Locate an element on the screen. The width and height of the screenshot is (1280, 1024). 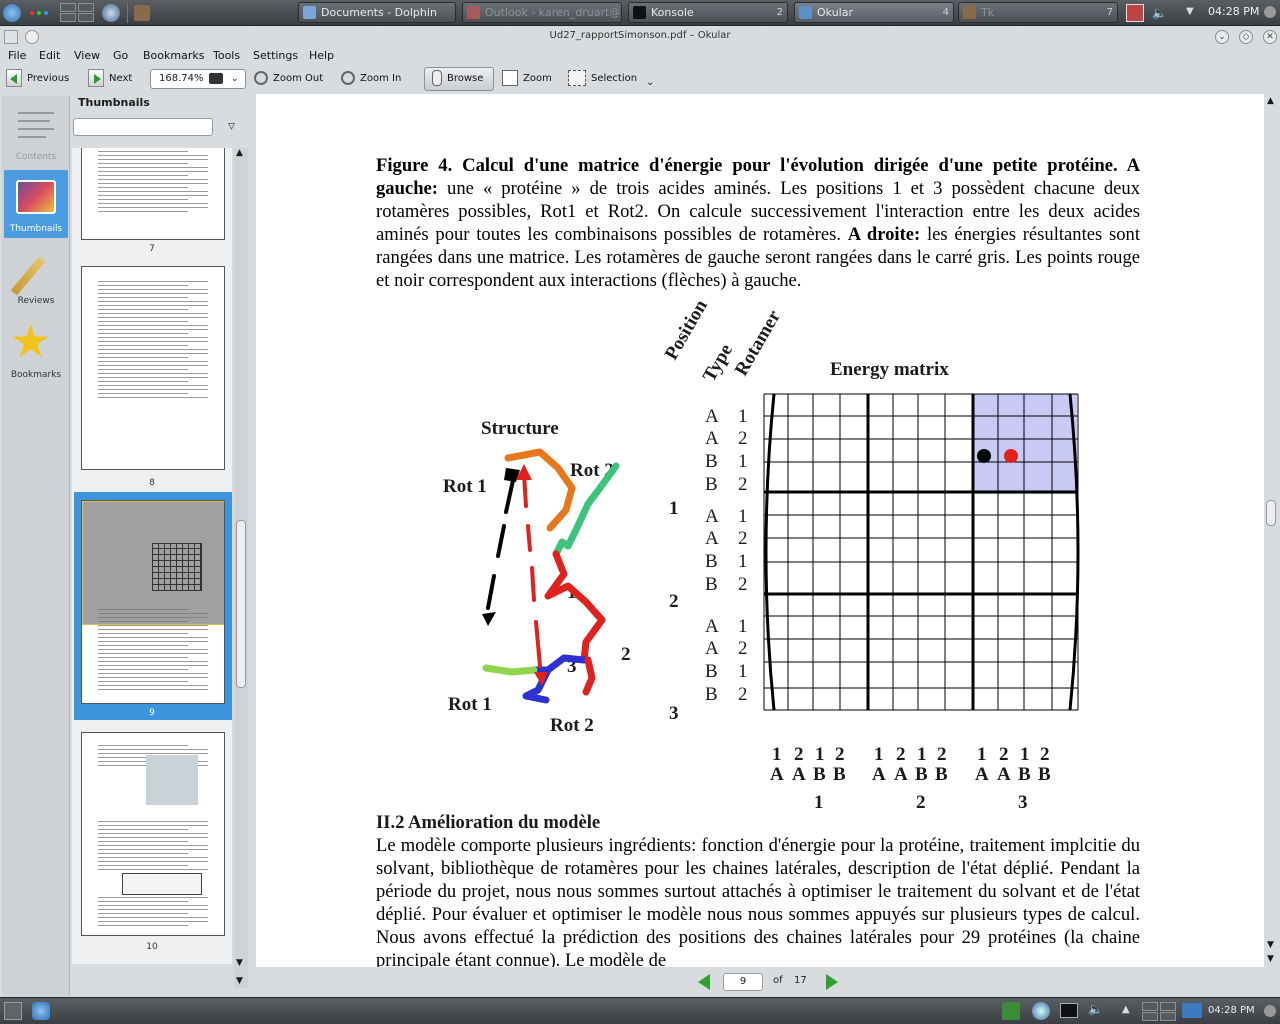
document-scrollbar: ▲ ▼ ▼ is located at coordinates (1271, 530).